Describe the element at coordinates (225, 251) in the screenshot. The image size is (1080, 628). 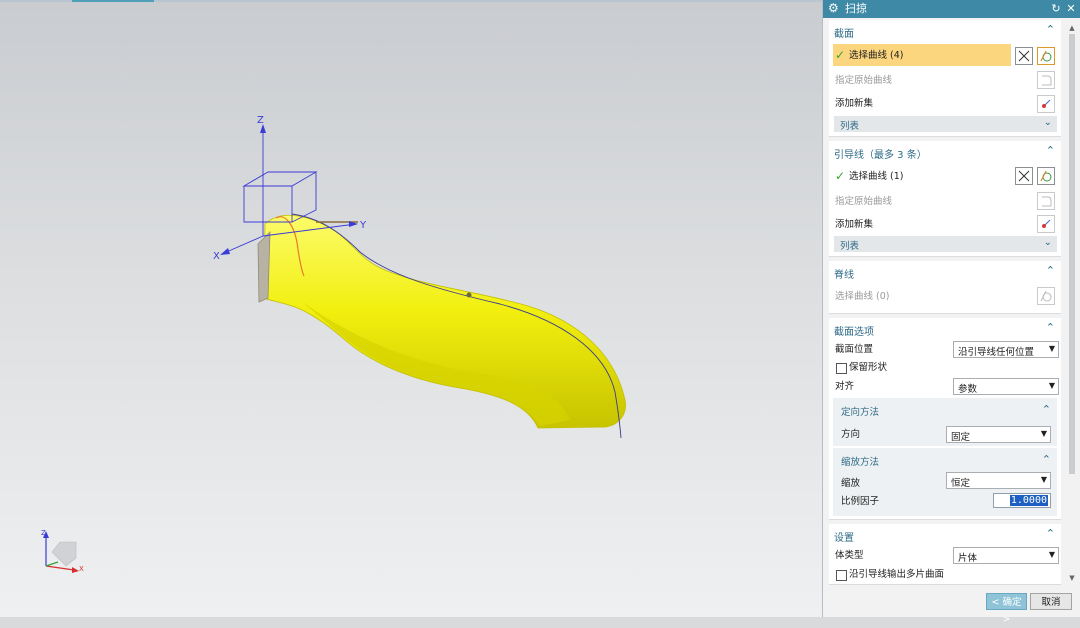
I see `csys-x-arrow` at that location.